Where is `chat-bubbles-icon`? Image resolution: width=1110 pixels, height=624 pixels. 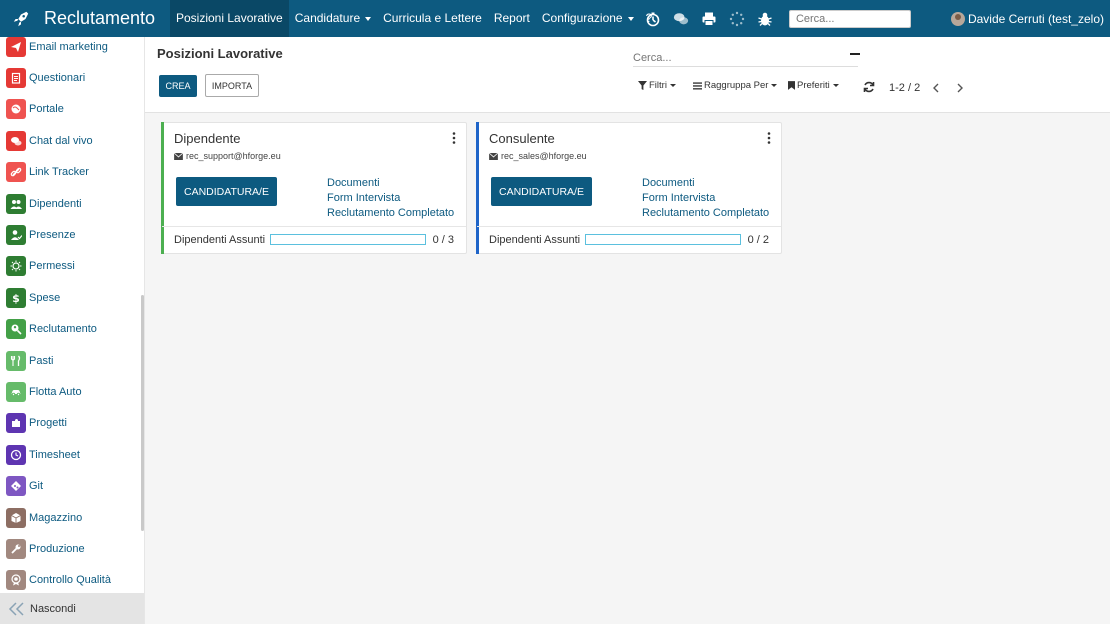 chat-bubbles-icon is located at coordinates (16, 140).